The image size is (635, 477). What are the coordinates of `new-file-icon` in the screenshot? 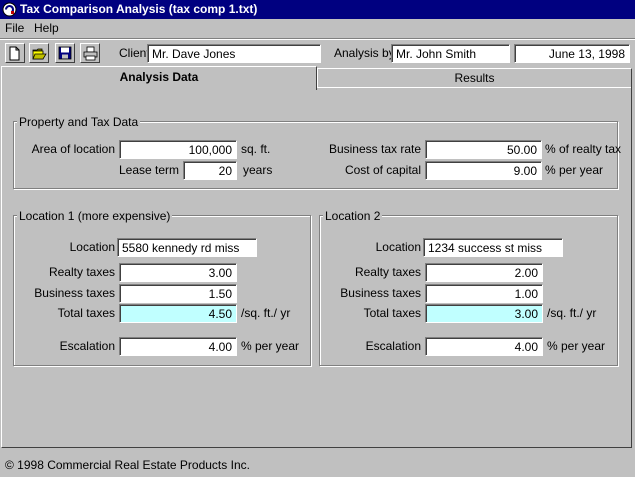 It's located at (14, 53).